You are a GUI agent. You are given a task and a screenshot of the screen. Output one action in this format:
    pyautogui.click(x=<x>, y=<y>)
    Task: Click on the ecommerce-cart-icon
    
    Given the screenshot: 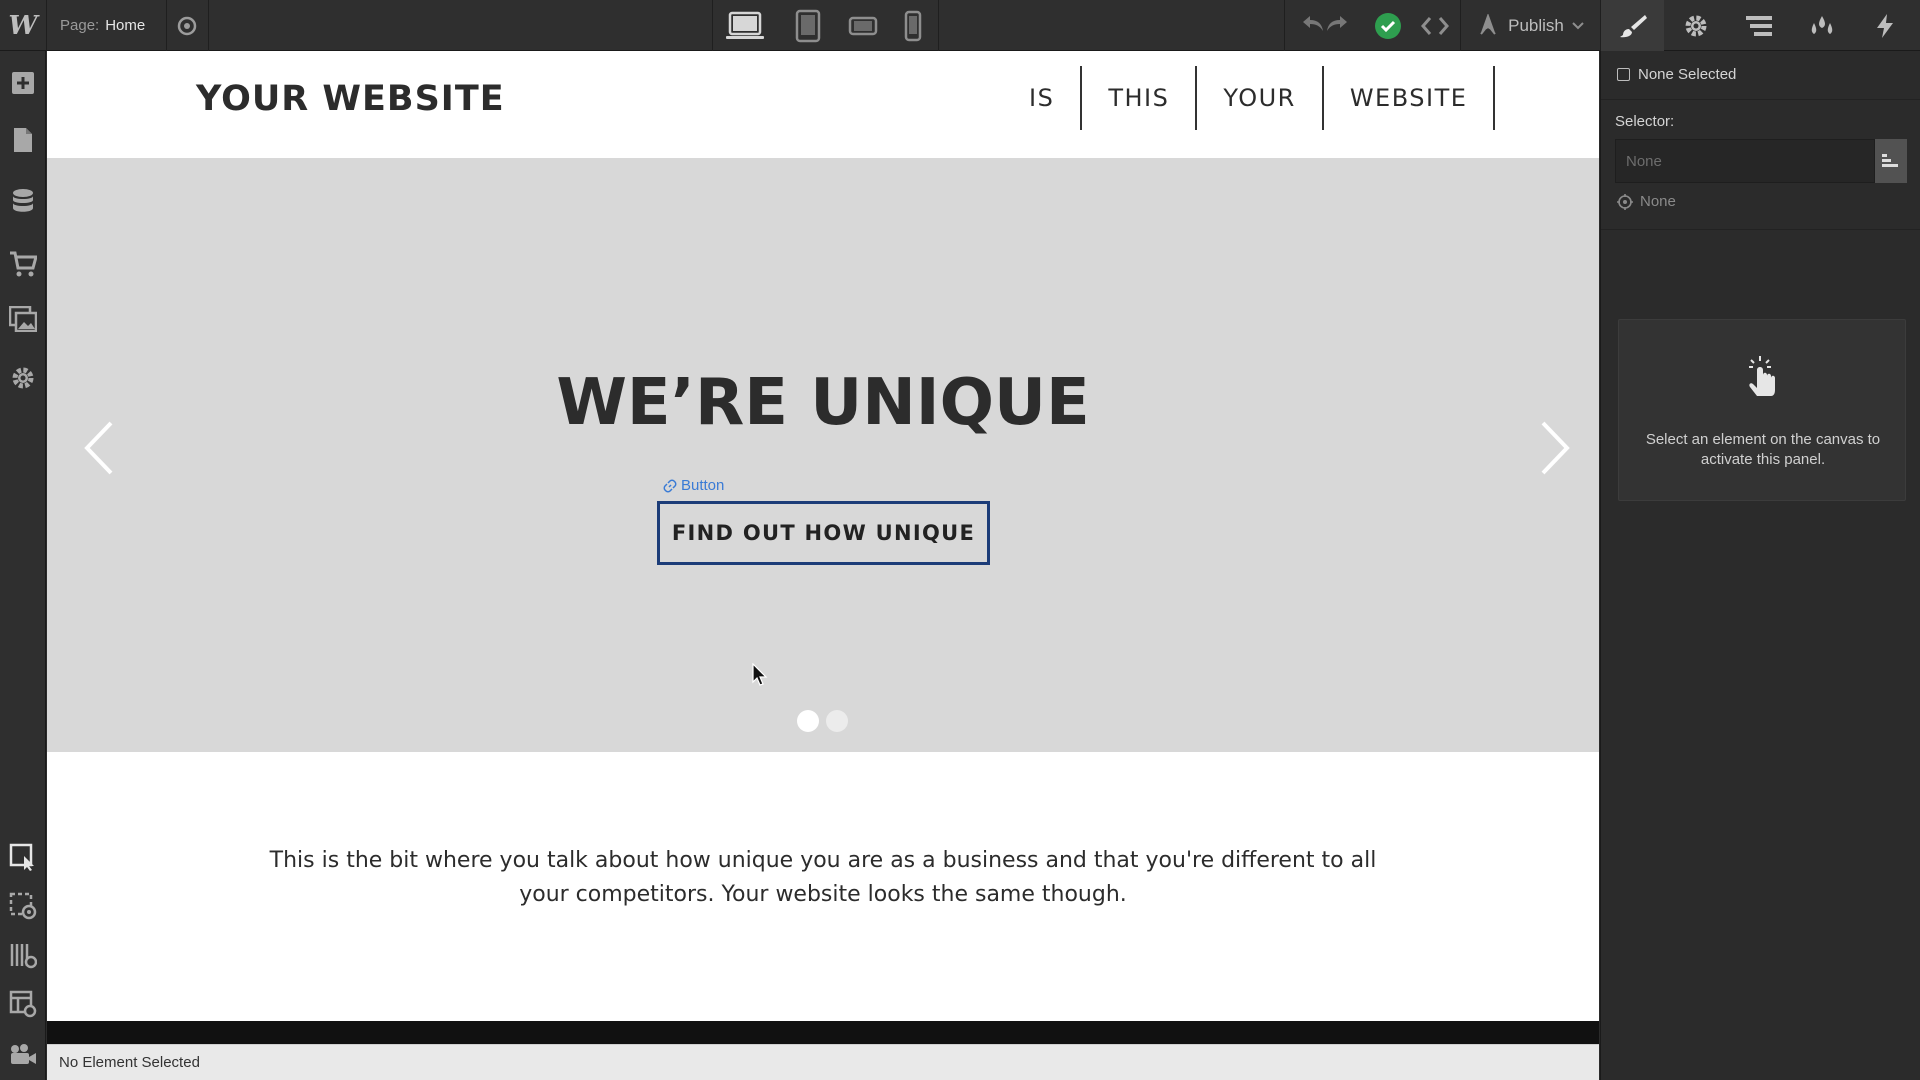 What is the action you would take?
    pyautogui.click(x=23, y=264)
    